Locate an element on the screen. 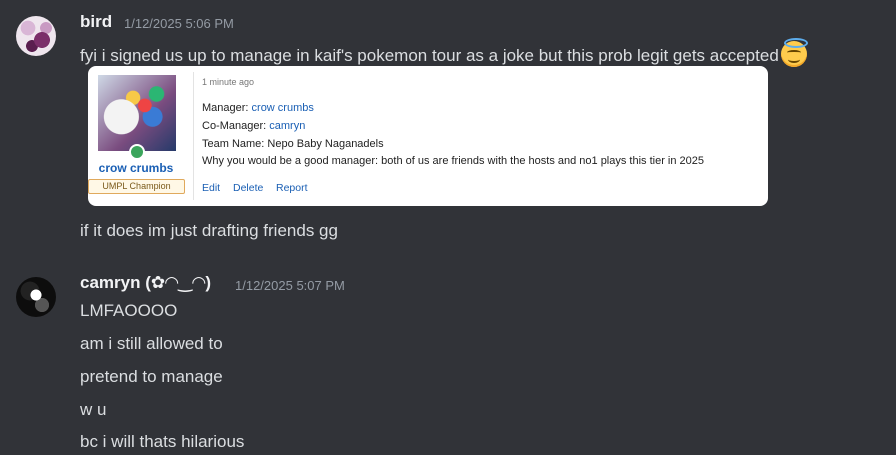 Image resolution: width=896 pixels, height=455 pixels. username: bird is located at coordinates (96, 22).